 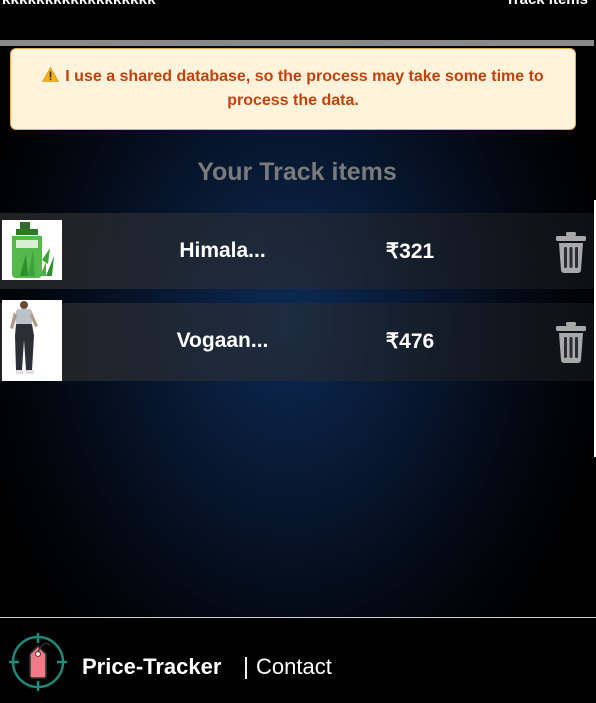 What do you see at coordinates (297, 251) in the screenshot?
I see `tracked-item-row: Himala... ₹321` at bounding box center [297, 251].